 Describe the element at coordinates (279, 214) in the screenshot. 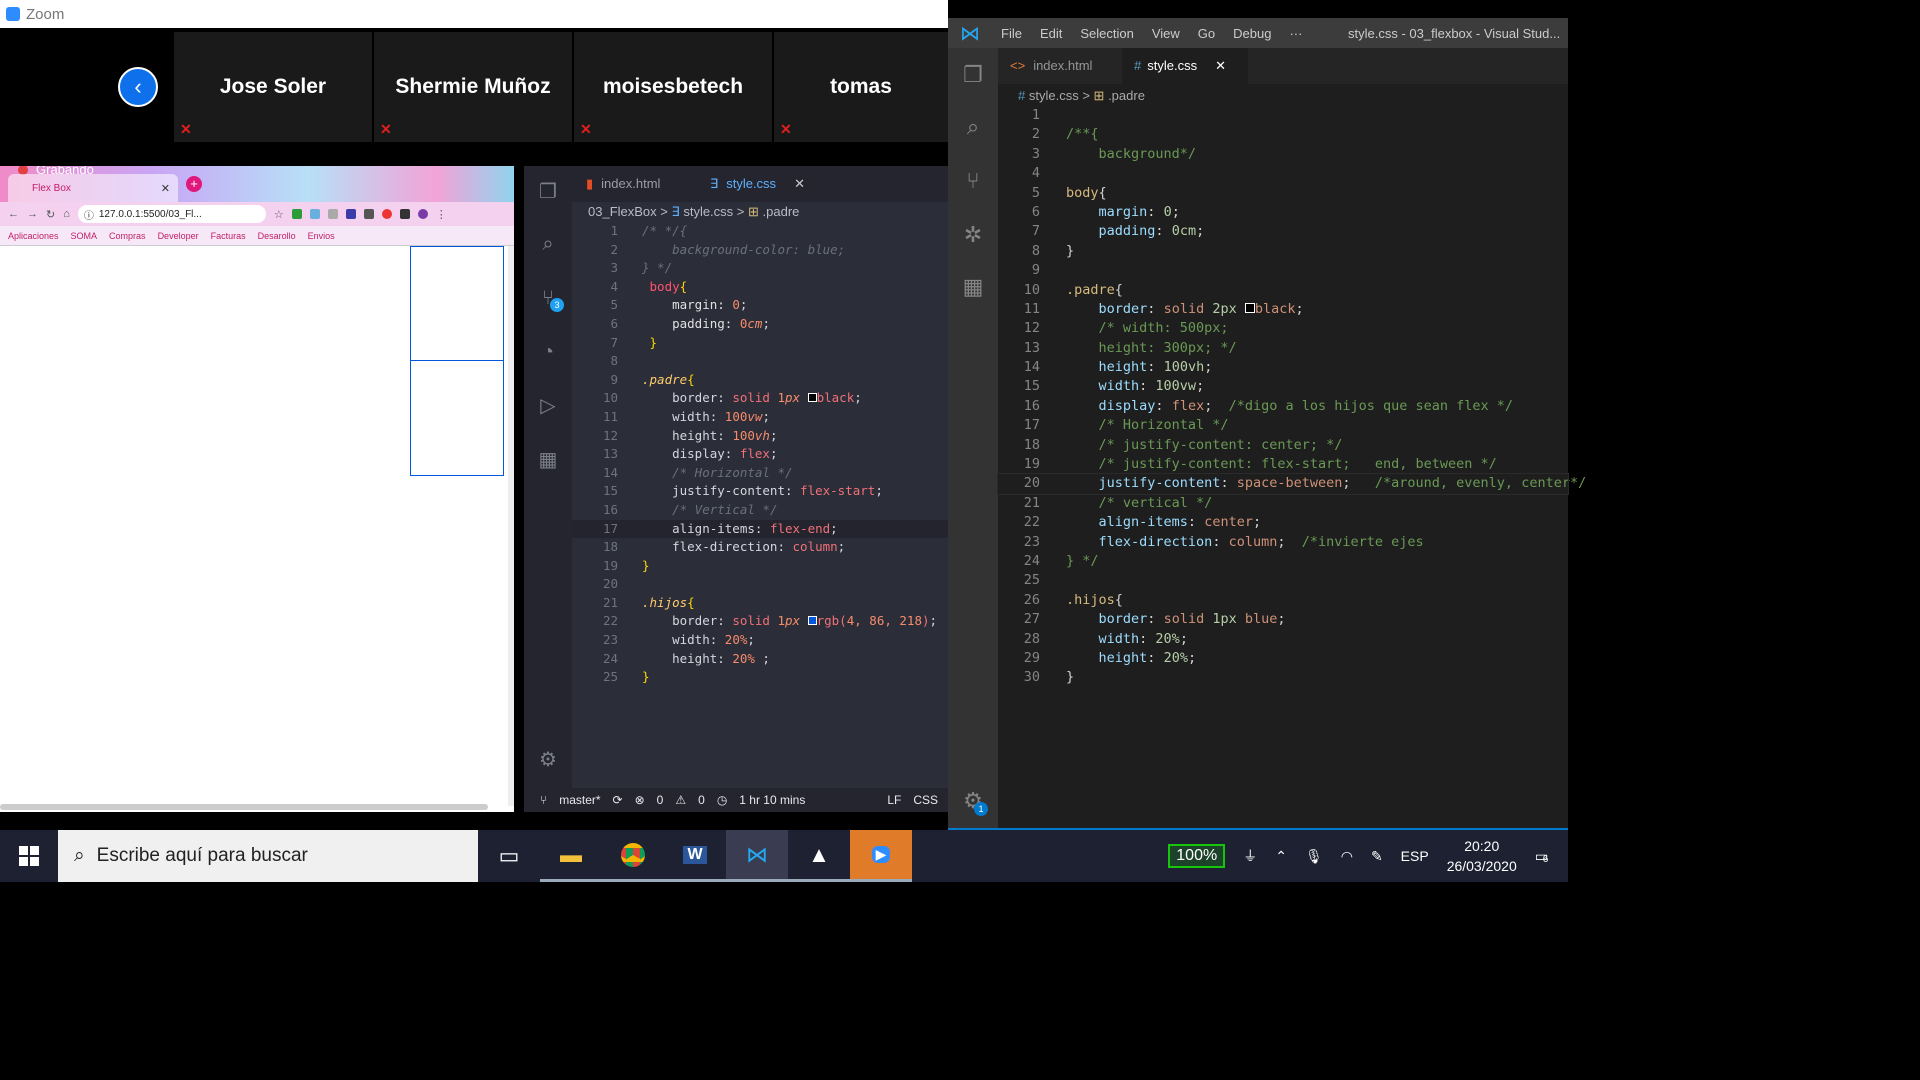

I see `star-icon: ☆` at that location.